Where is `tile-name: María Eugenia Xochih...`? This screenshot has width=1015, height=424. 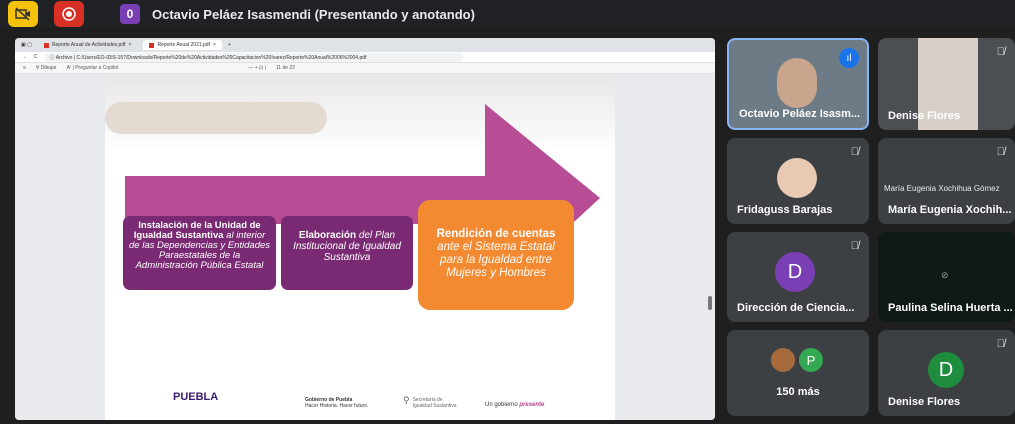
tile-name: María Eugenia Xochih... is located at coordinates (950, 210).